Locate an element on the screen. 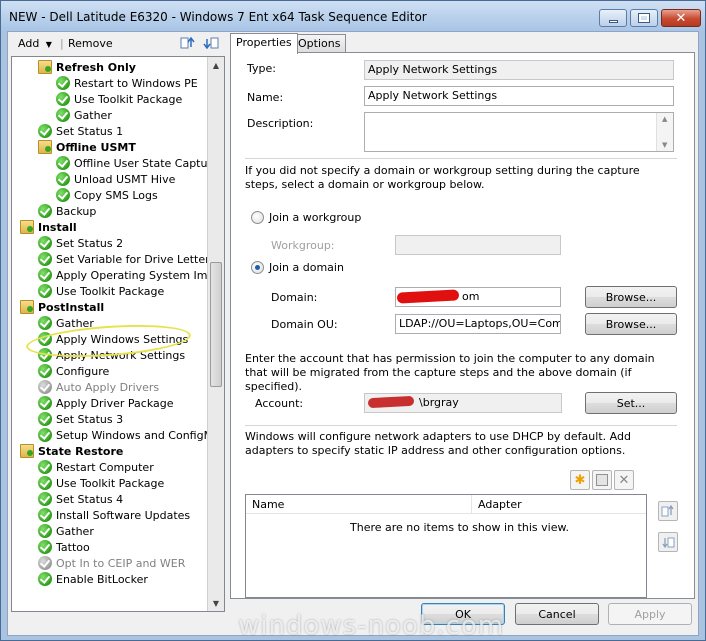  delete-adapter-button: ✕ is located at coordinates (624, 480).